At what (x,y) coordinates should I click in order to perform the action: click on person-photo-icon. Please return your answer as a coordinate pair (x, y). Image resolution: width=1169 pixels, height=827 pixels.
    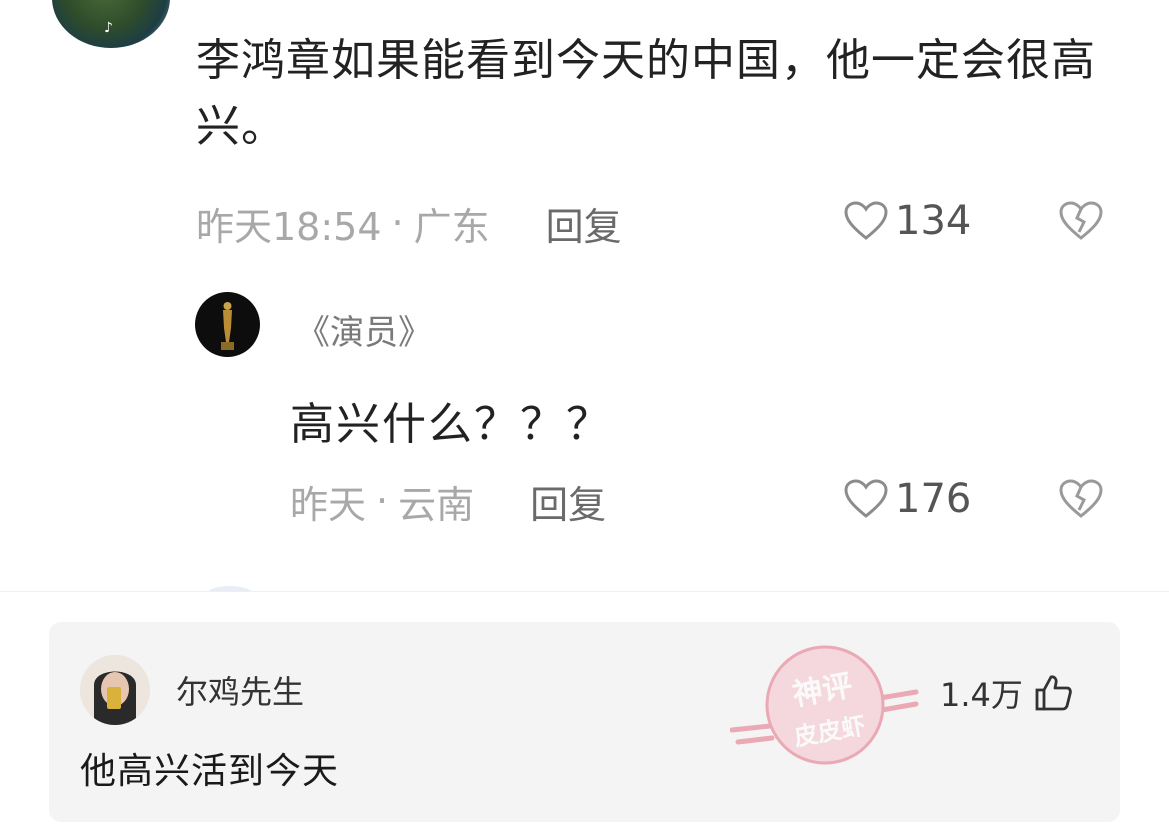
    Looking at the image, I should click on (115, 690).